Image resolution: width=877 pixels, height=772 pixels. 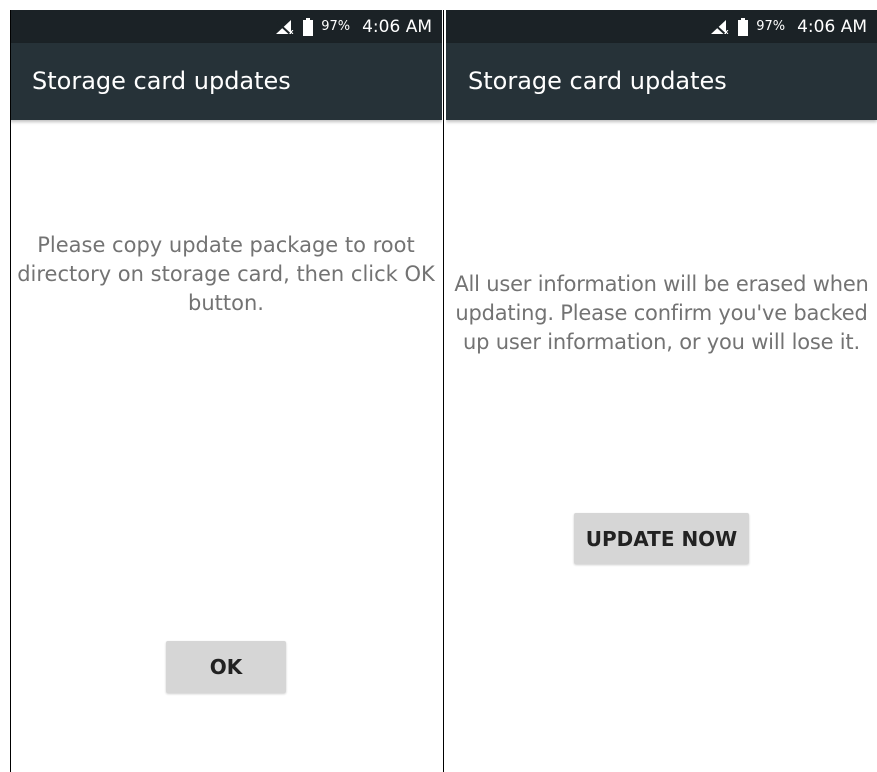 What do you see at coordinates (226, 667) in the screenshot?
I see `ok-button: OK` at bounding box center [226, 667].